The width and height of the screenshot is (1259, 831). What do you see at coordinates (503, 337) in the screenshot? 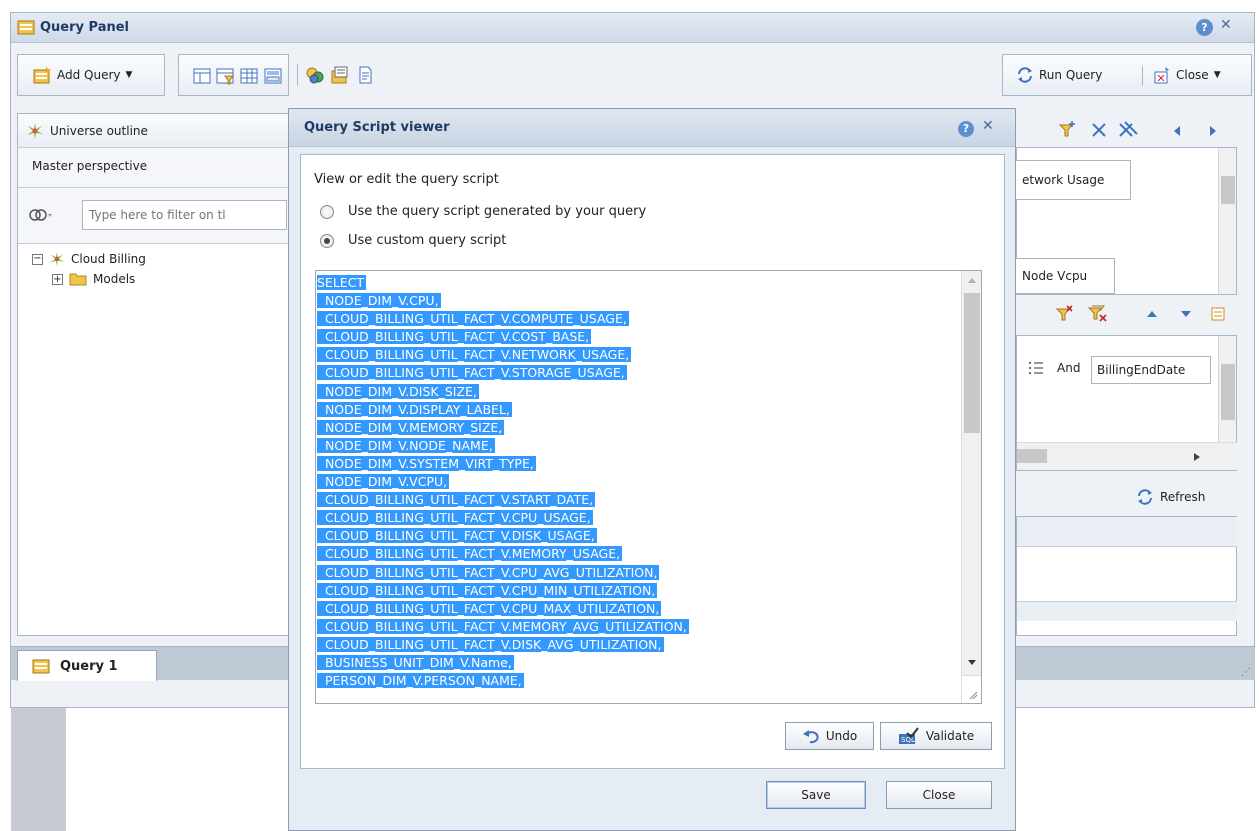
I see `script-line: CLOUD_BILLING_UTIL_FACT_V.COST_BASE,` at bounding box center [503, 337].